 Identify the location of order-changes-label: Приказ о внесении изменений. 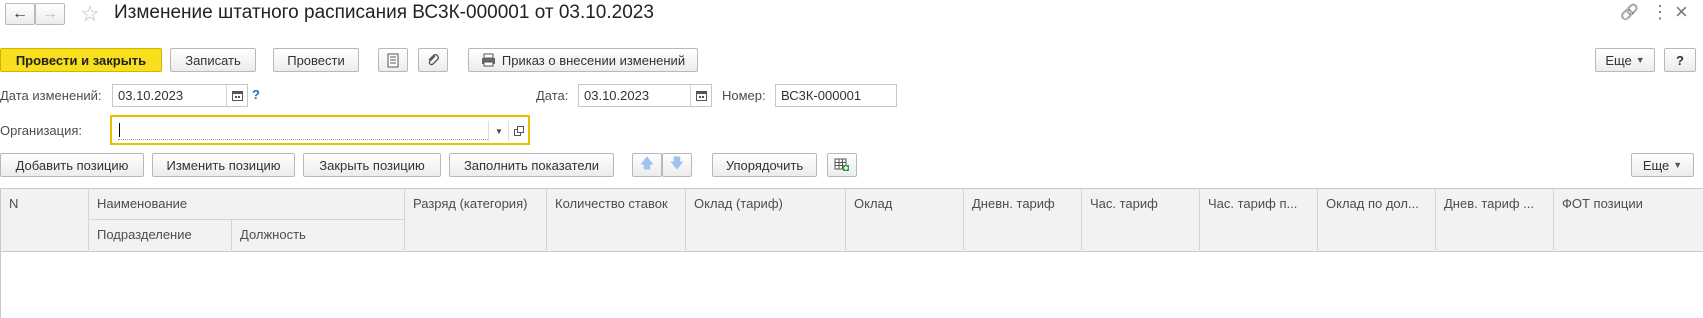
(593, 60).